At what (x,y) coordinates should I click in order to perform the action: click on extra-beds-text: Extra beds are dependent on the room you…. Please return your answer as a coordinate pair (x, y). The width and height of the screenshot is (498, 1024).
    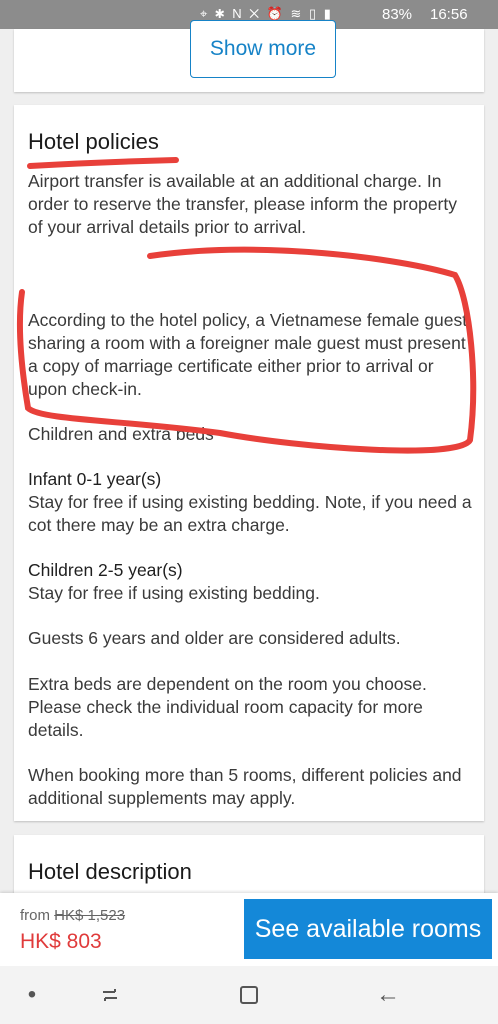
    Looking at the image, I should click on (227, 707).